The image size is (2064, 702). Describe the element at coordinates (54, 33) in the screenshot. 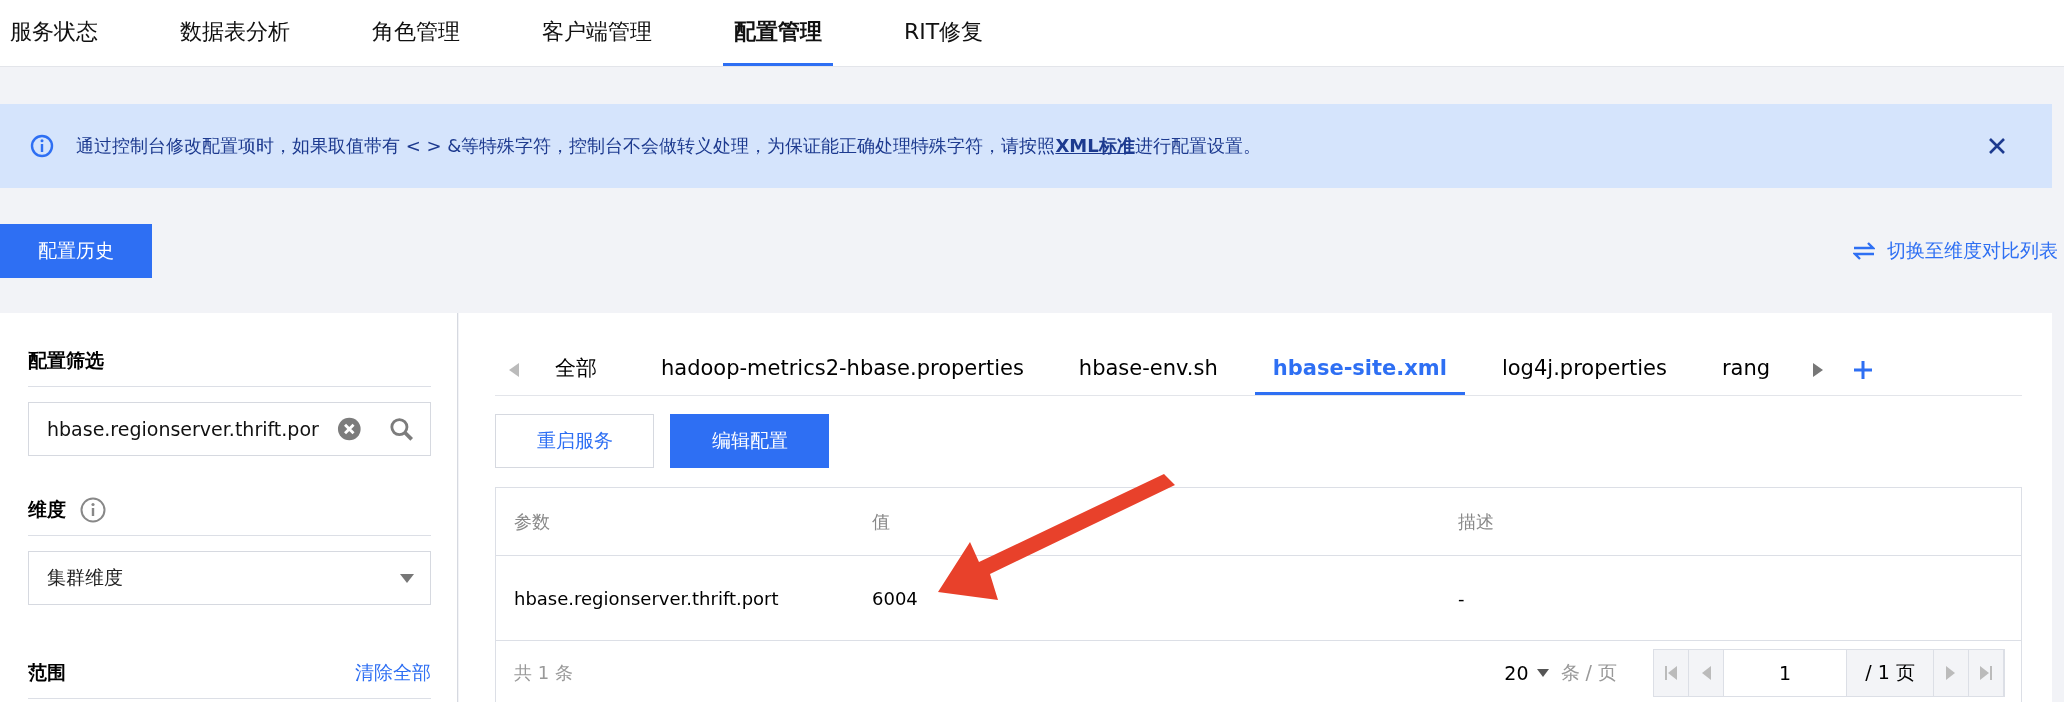

I see `nav-tab: 服务状态` at that location.